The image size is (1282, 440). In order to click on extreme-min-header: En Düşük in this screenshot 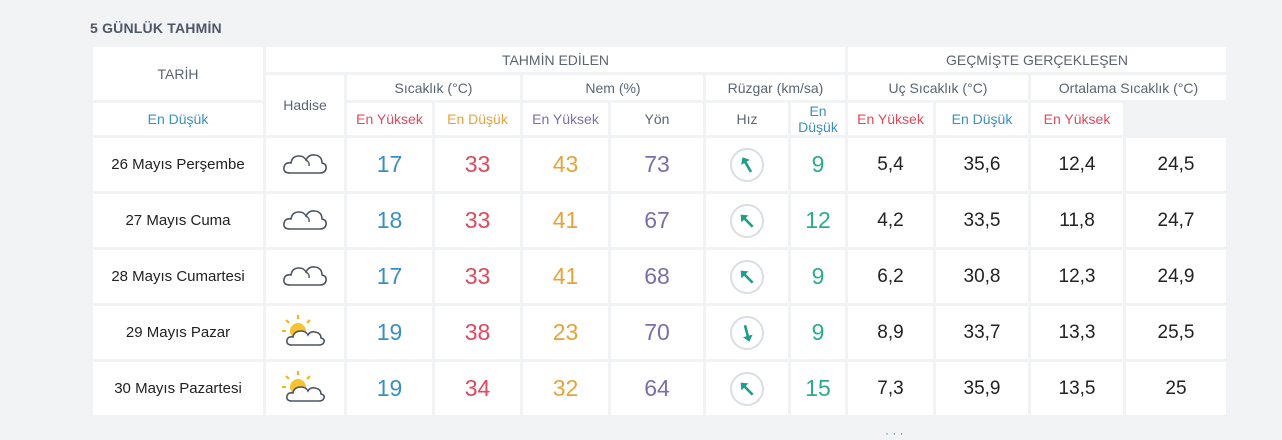, I will do `click(818, 119)`.